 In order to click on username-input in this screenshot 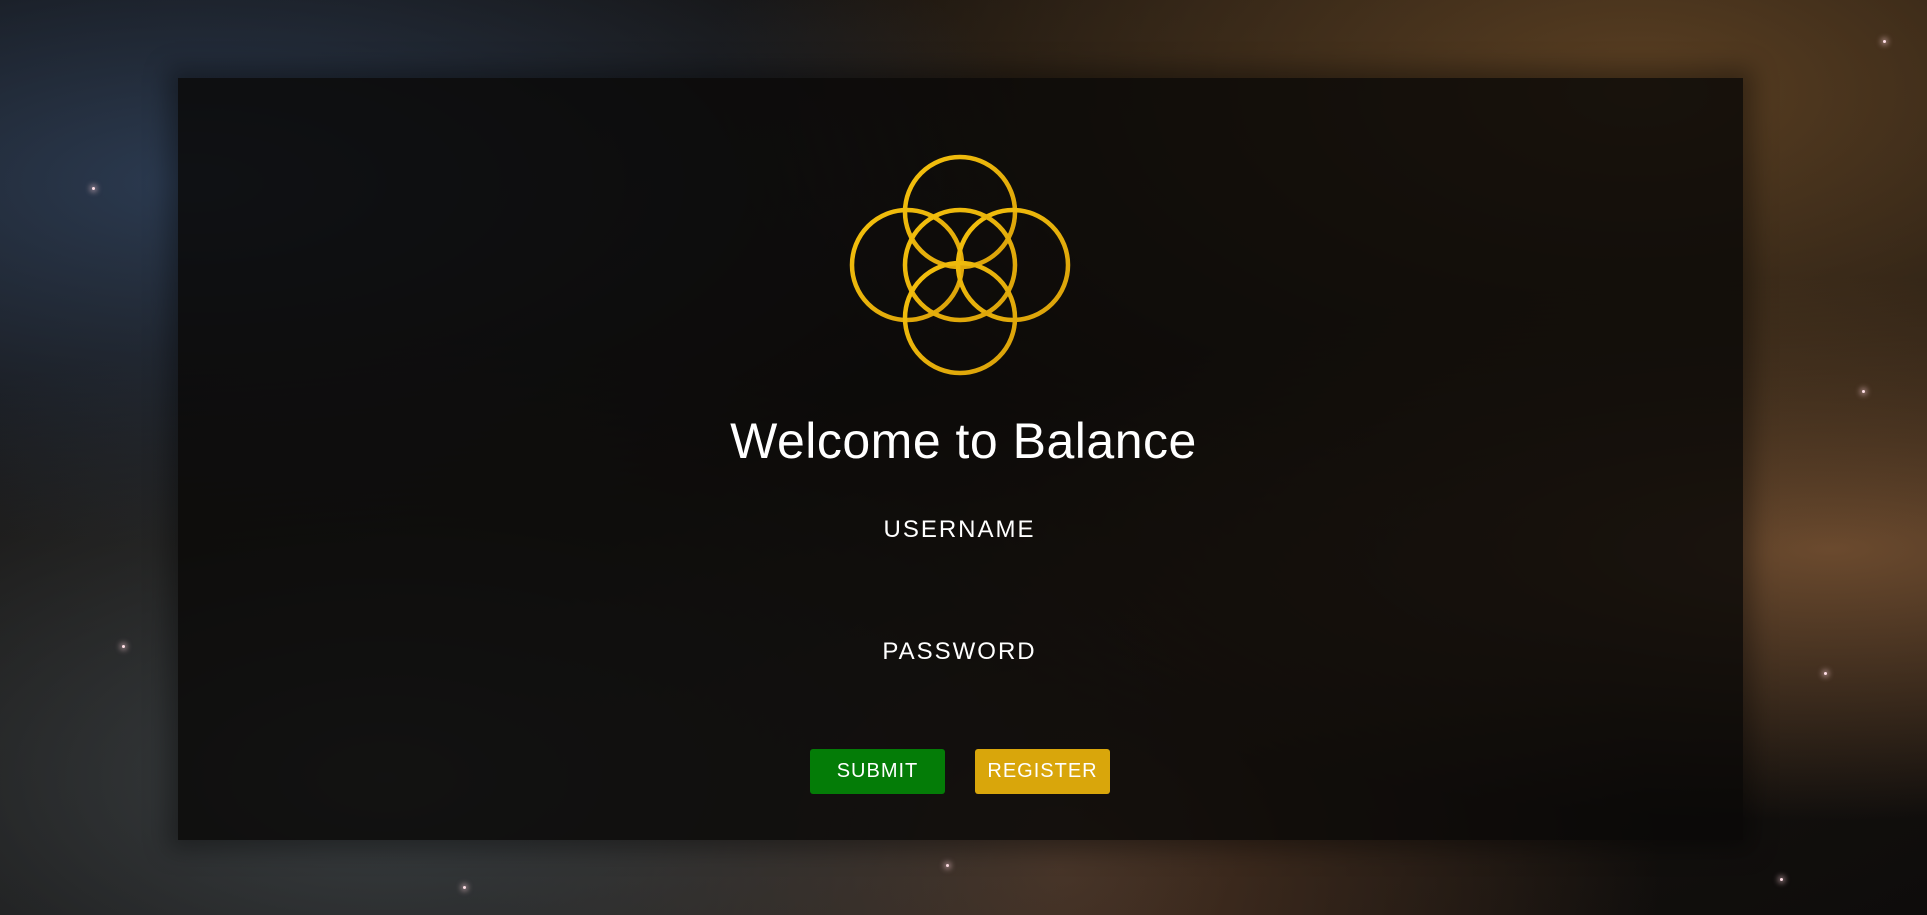, I will do `click(962, 570)`.